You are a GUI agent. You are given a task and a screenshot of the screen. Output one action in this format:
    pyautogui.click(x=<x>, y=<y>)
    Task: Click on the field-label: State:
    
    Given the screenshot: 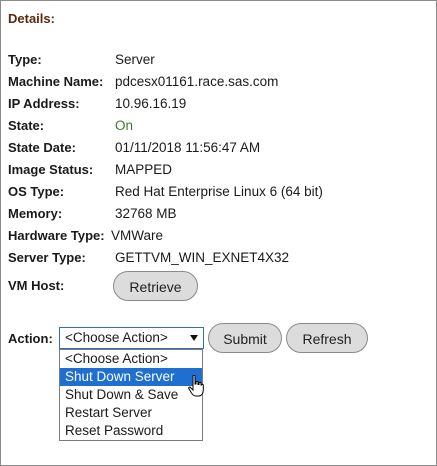 What is the action you would take?
    pyautogui.click(x=26, y=125)
    